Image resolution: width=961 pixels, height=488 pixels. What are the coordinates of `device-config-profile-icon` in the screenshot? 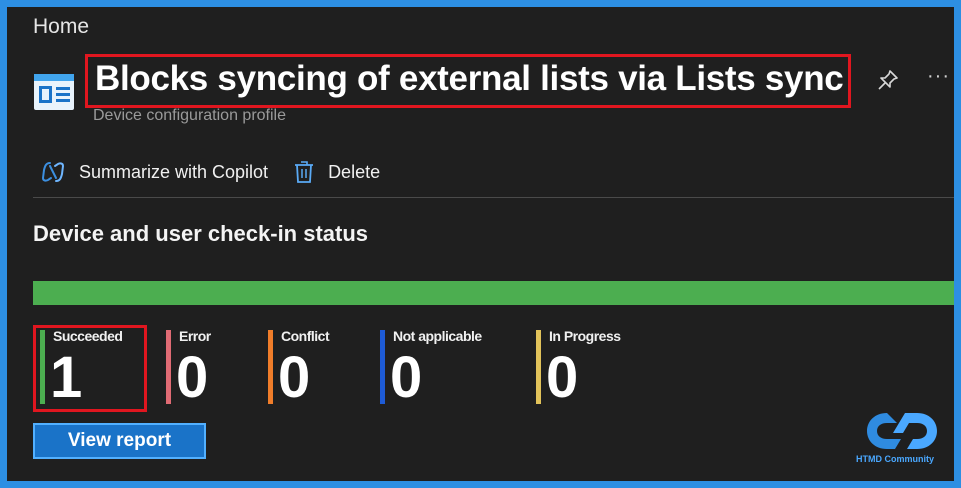 It's located at (54, 92).